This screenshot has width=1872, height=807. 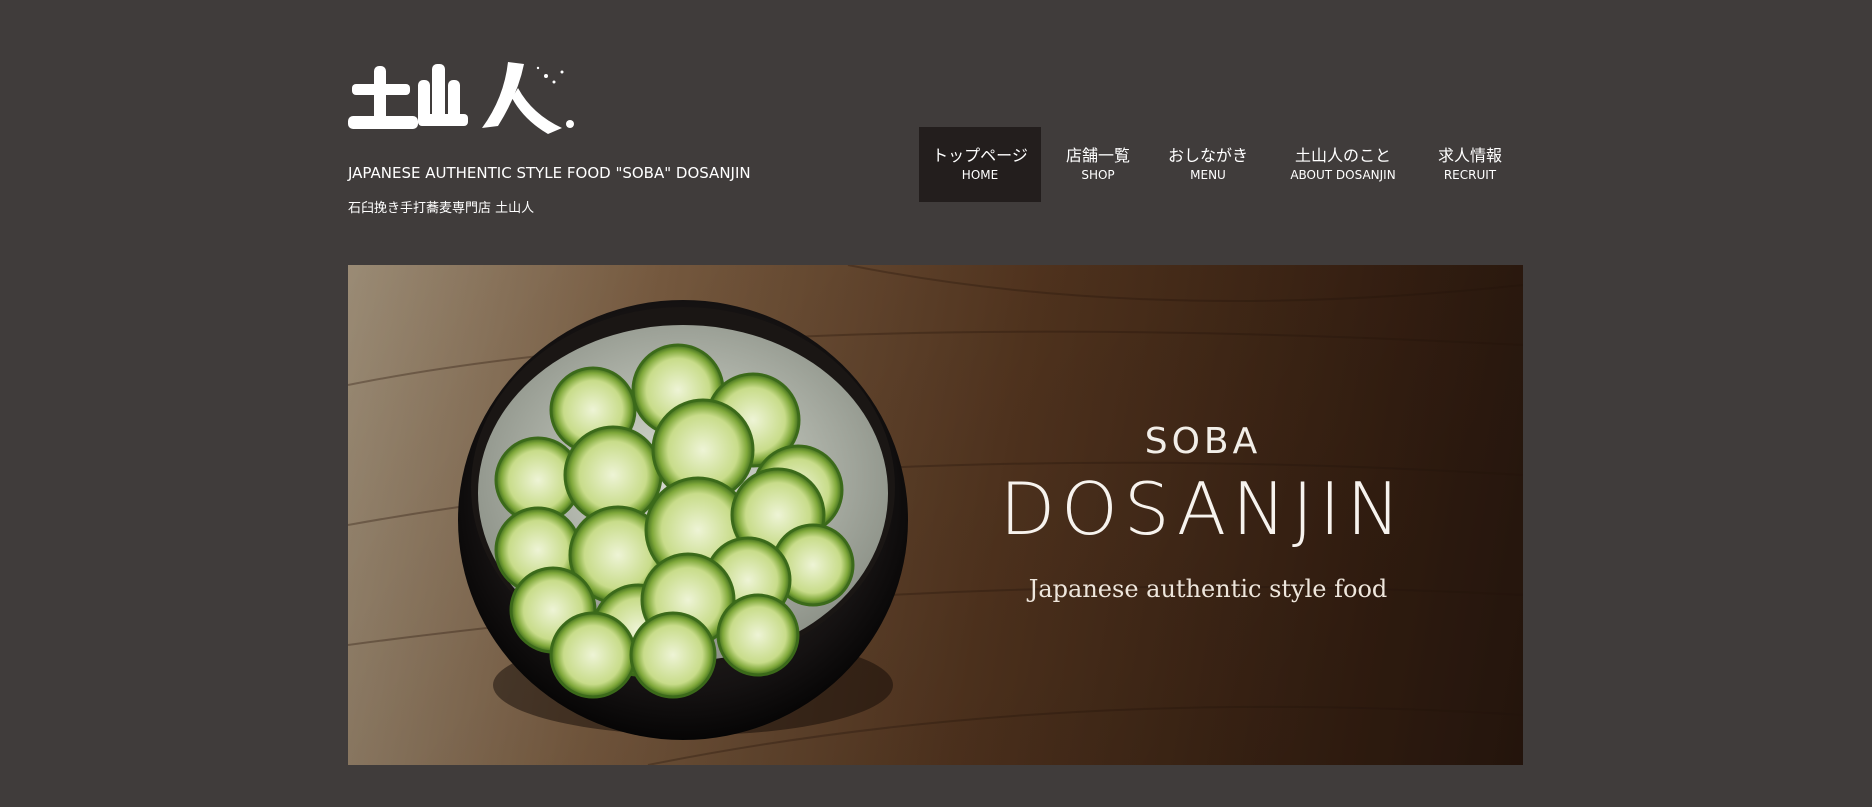 I want to click on nav-item-home: トップページ HOME, so click(x=980, y=164).